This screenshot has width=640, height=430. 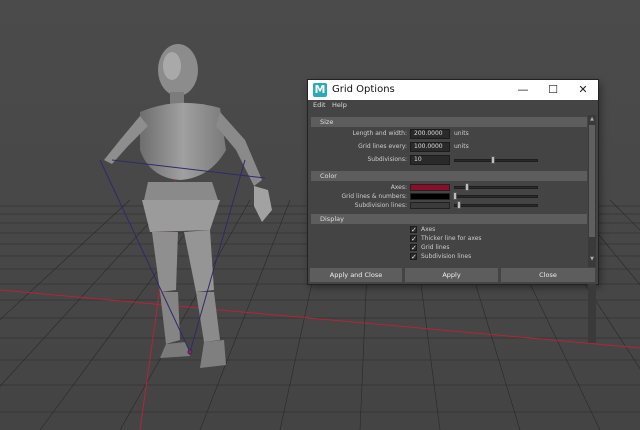 What do you see at coordinates (592, 119) in the screenshot?
I see `scroll-up-icon: ▲` at bounding box center [592, 119].